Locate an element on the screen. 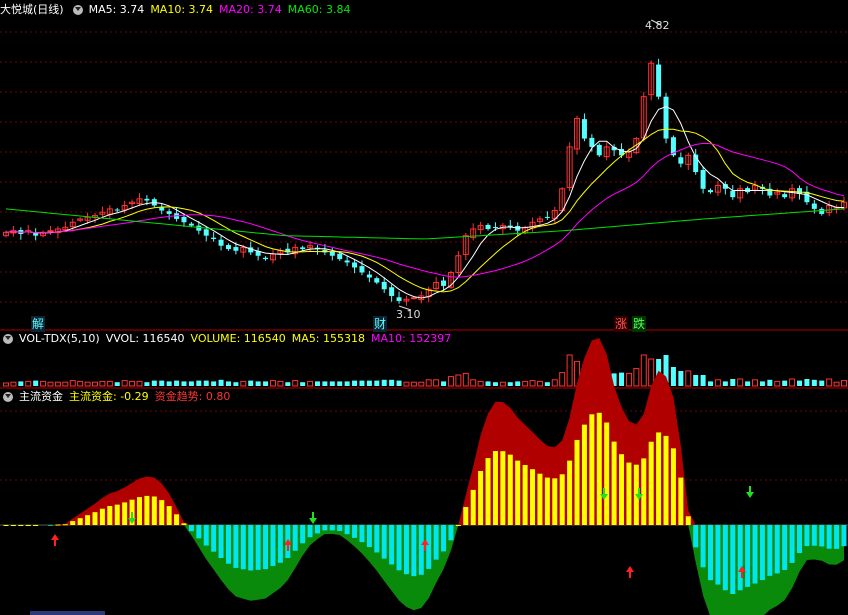 The height and width of the screenshot is (615, 848). high-price-label: 4.82 is located at coordinates (657, 25).